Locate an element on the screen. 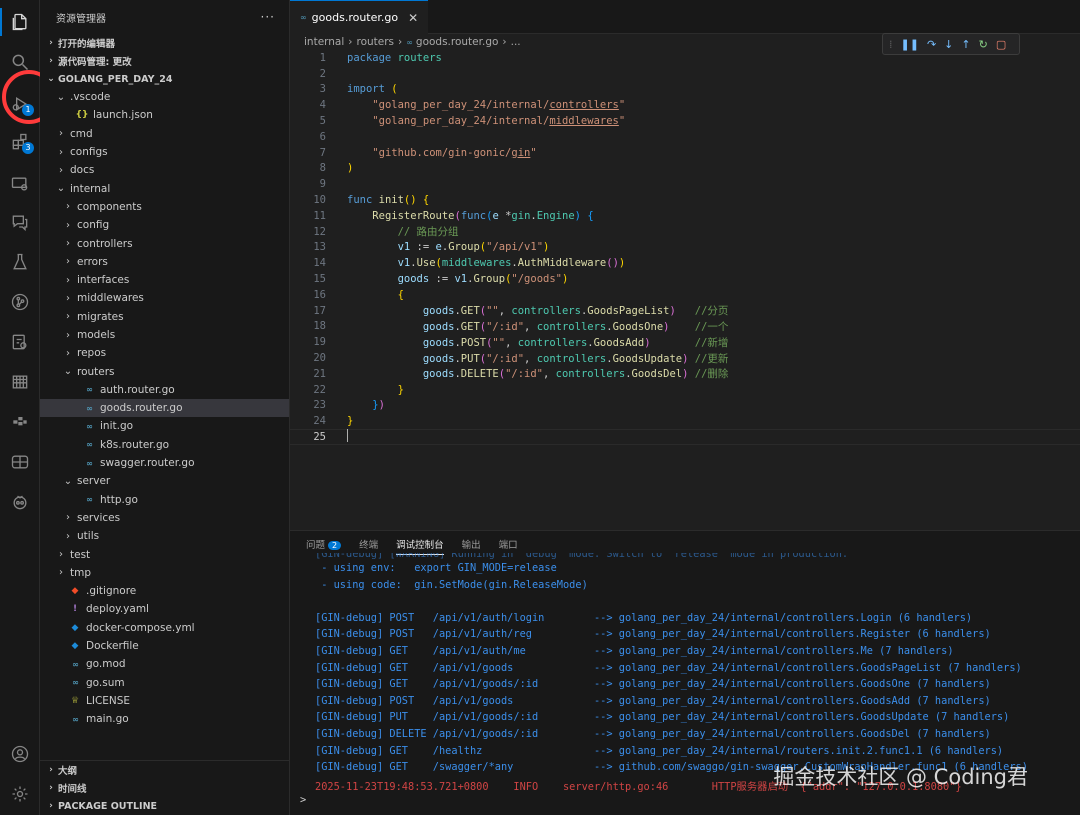  package-outline-section: › PACKAGE OUTLINE is located at coordinates (165, 806).